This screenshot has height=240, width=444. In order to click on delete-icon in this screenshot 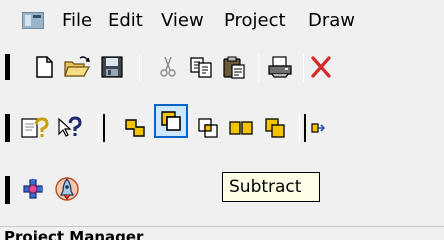, I will do `click(321, 67)`.